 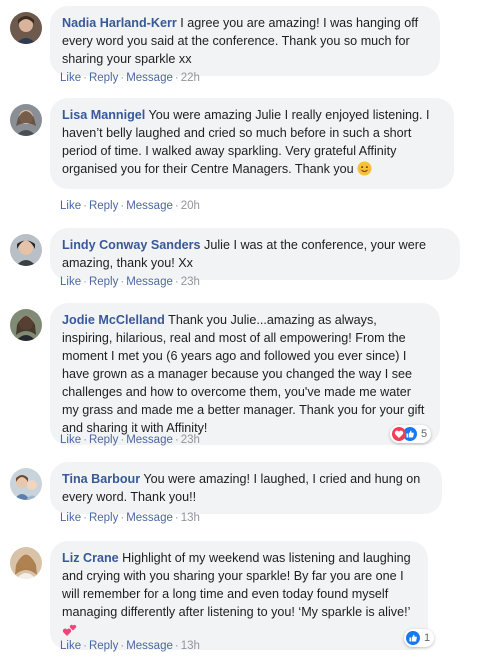 I want to click on reaction-count: 1, so click(x=427, y=638).